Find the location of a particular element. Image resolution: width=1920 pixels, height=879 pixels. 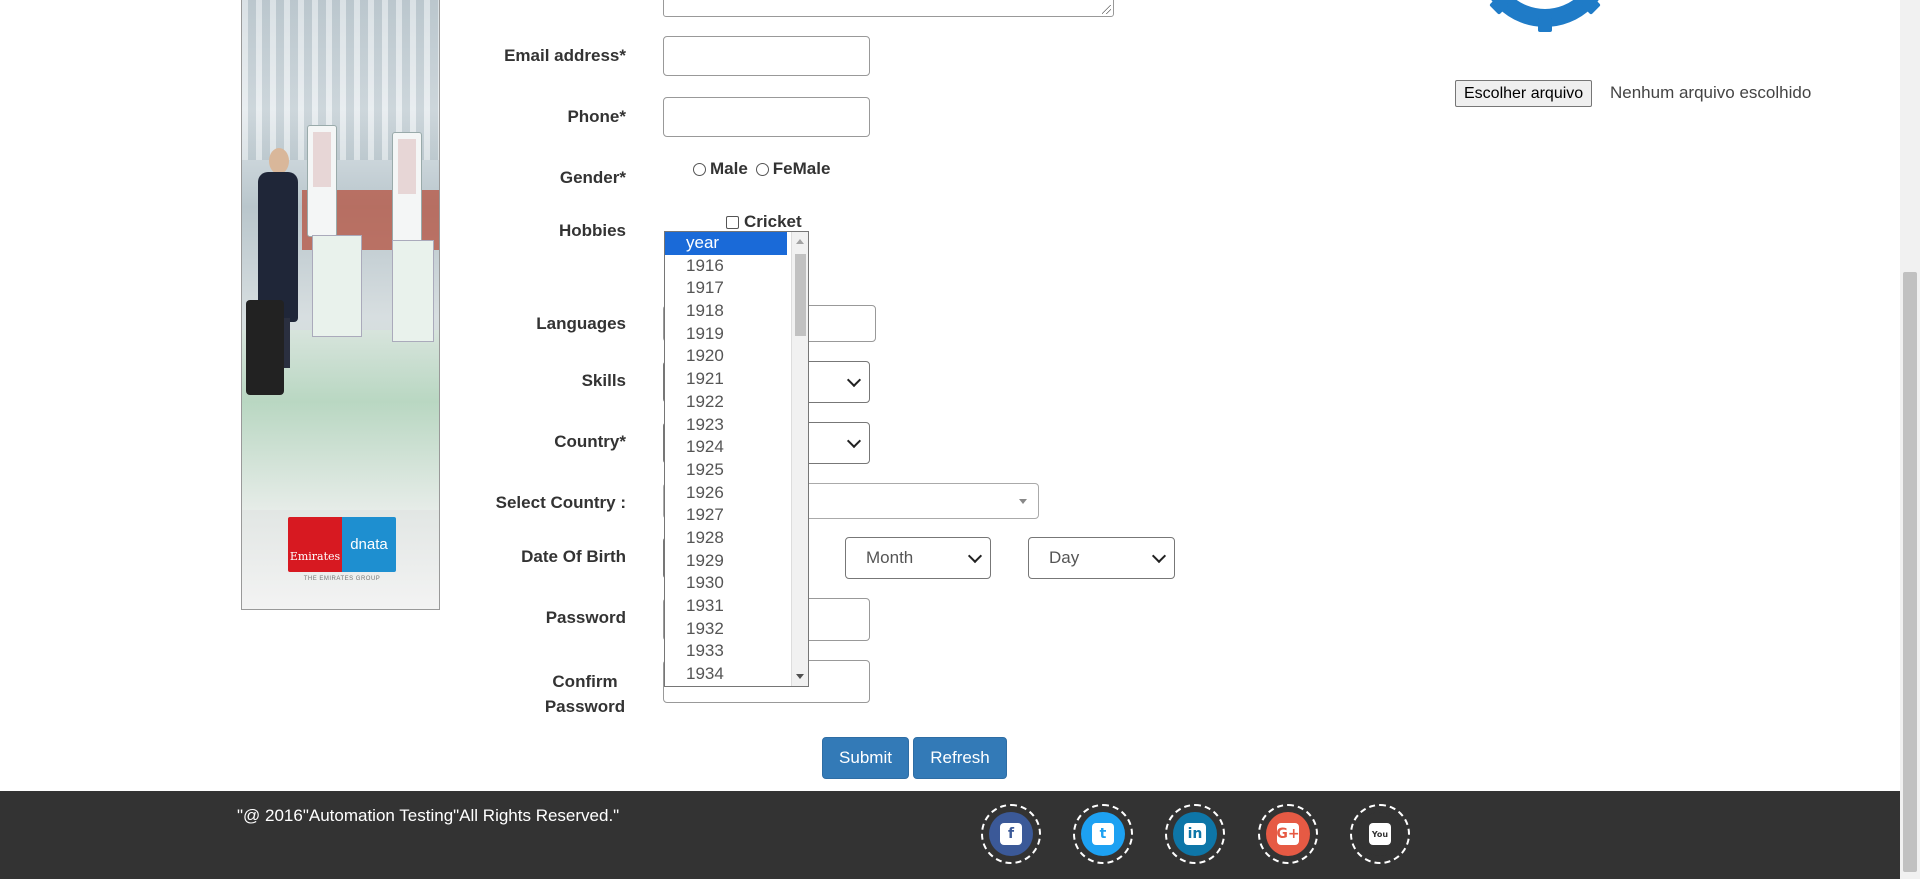

facebook-link: f is located at coordinates (1011, 834).